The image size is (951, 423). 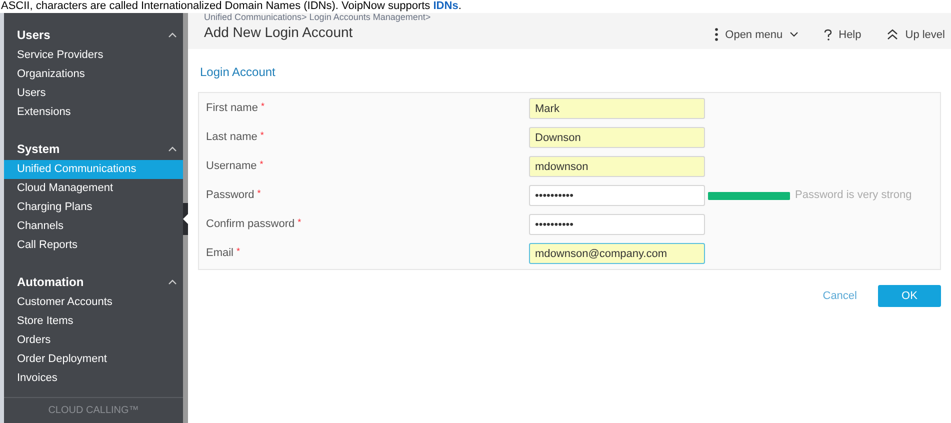 I want to click on help-button: Help, so click(x=843, y=34).